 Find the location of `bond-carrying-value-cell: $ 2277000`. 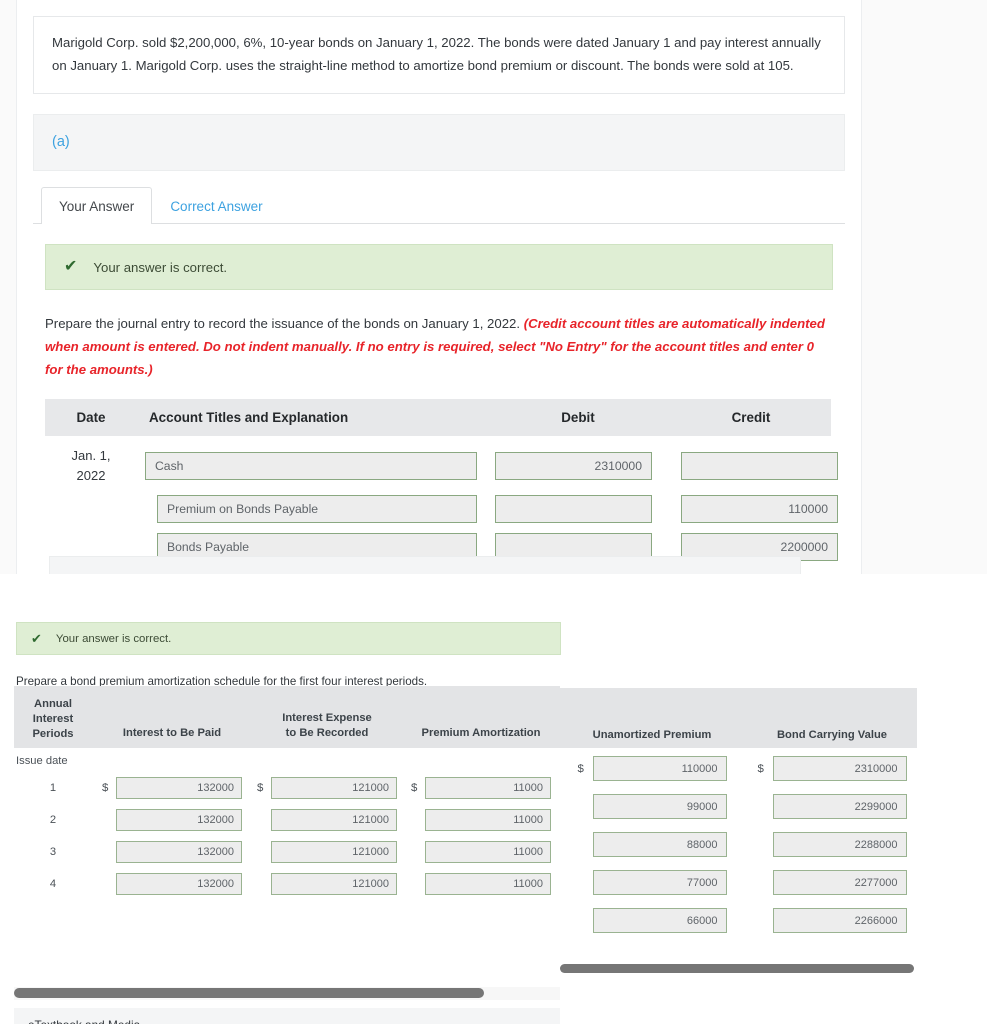

bond-carrying-value-cell: $ 2277000 is located at coordinates (832, 882).